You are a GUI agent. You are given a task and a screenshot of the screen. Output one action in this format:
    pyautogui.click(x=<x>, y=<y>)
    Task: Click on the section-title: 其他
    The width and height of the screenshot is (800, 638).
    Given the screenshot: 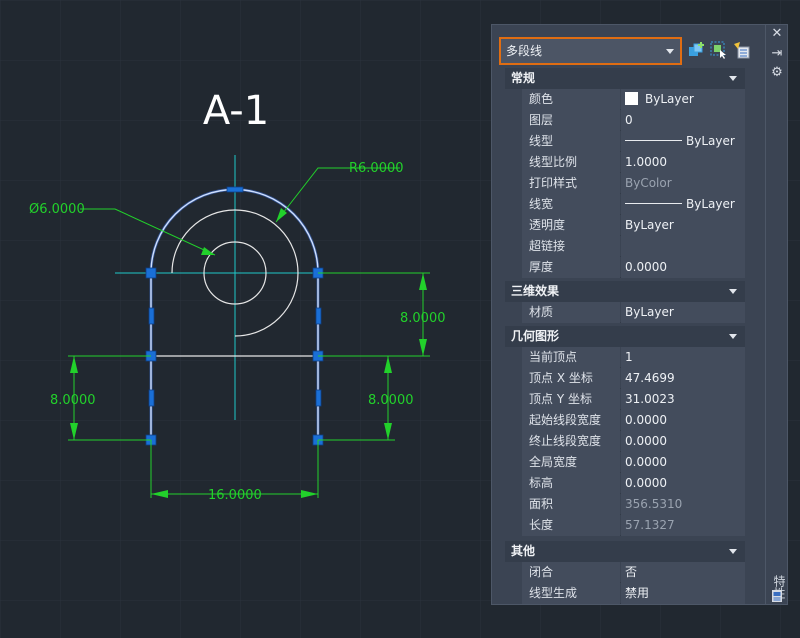 What is the action you would take?
    pyautogui.click(x=523, y=551)
    